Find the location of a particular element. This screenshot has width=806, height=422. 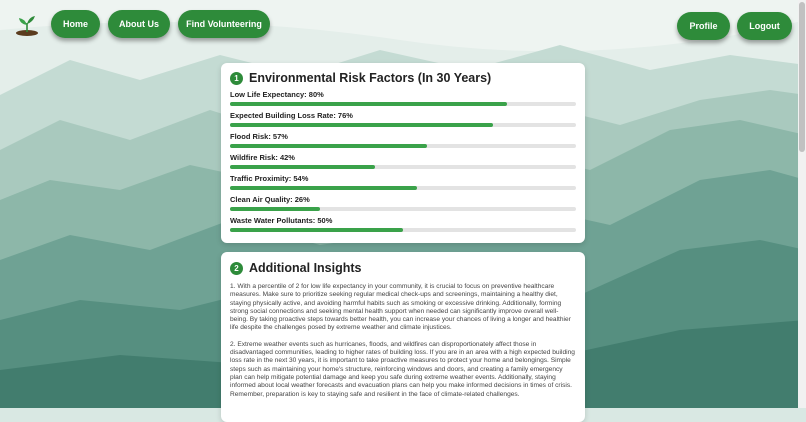

risk-label: Flood Risk: 57% is located at coordinates (259, 136).